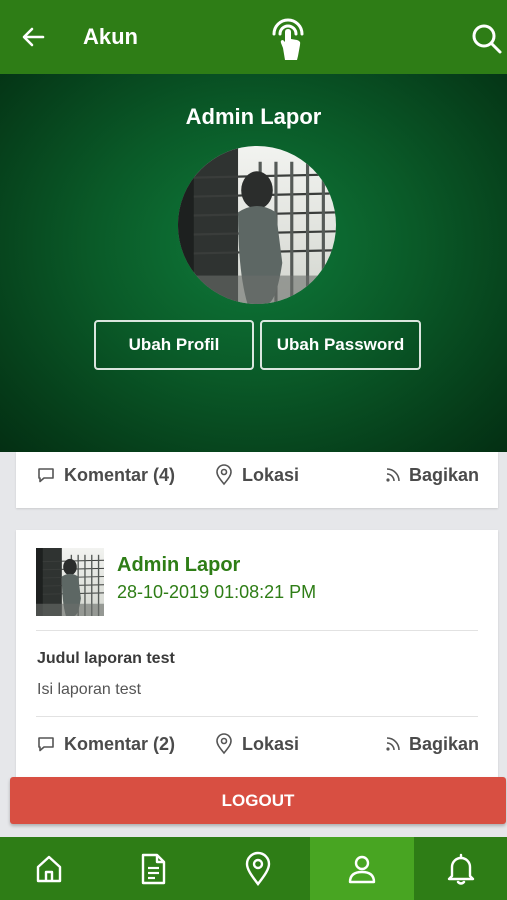 Image resolution: width=507 pixels, height=900 pixels. I want to click on nav-account, so click(362, 868).